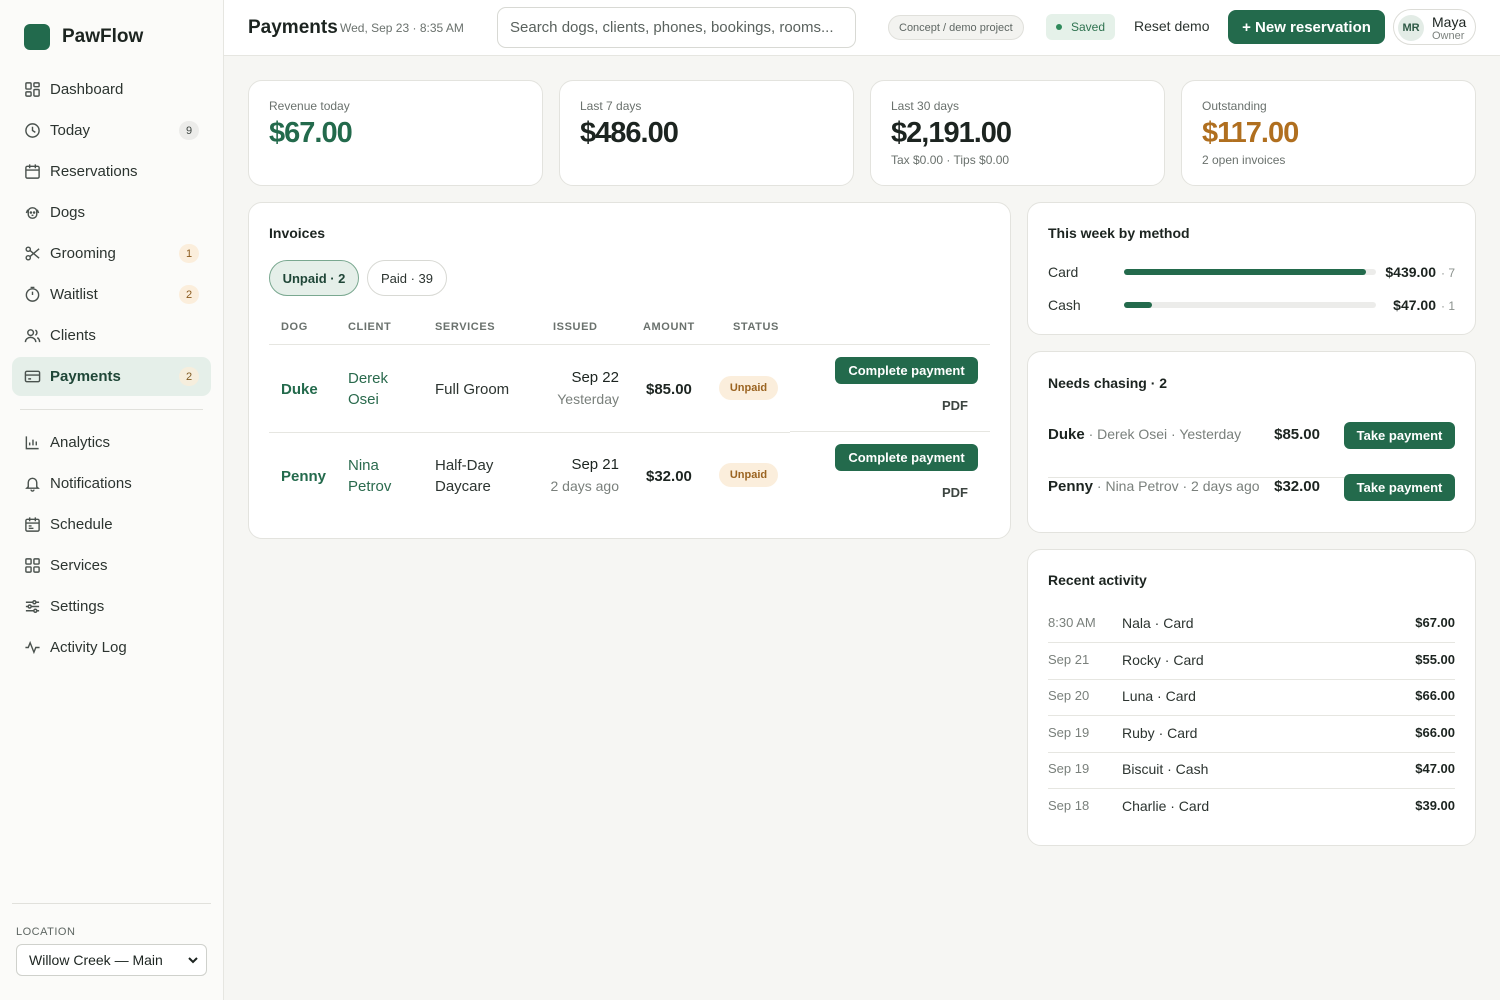  What do you see at coordinates (407, 278) in the screenshot?
I see `tab-paid: Paid · 39` at bounding box center [407, 278].